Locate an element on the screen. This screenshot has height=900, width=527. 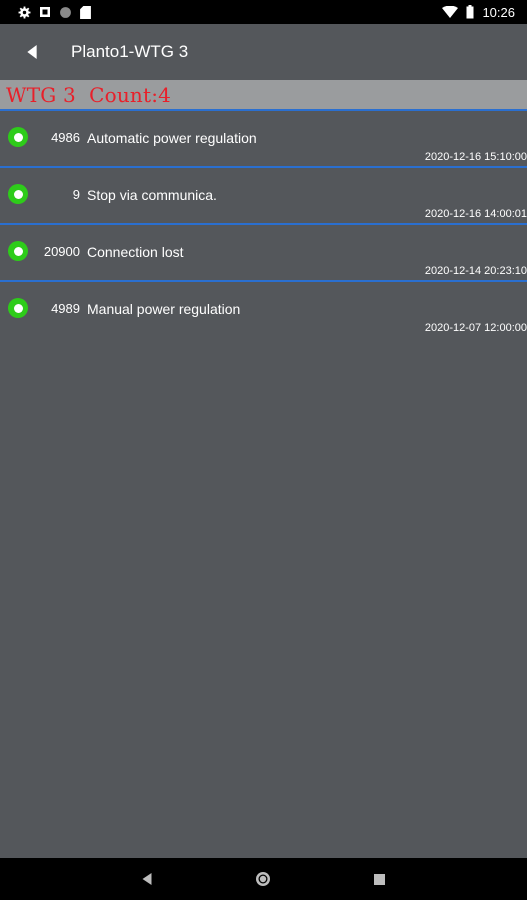
nav-back-button is located at coordinates (148, 879).